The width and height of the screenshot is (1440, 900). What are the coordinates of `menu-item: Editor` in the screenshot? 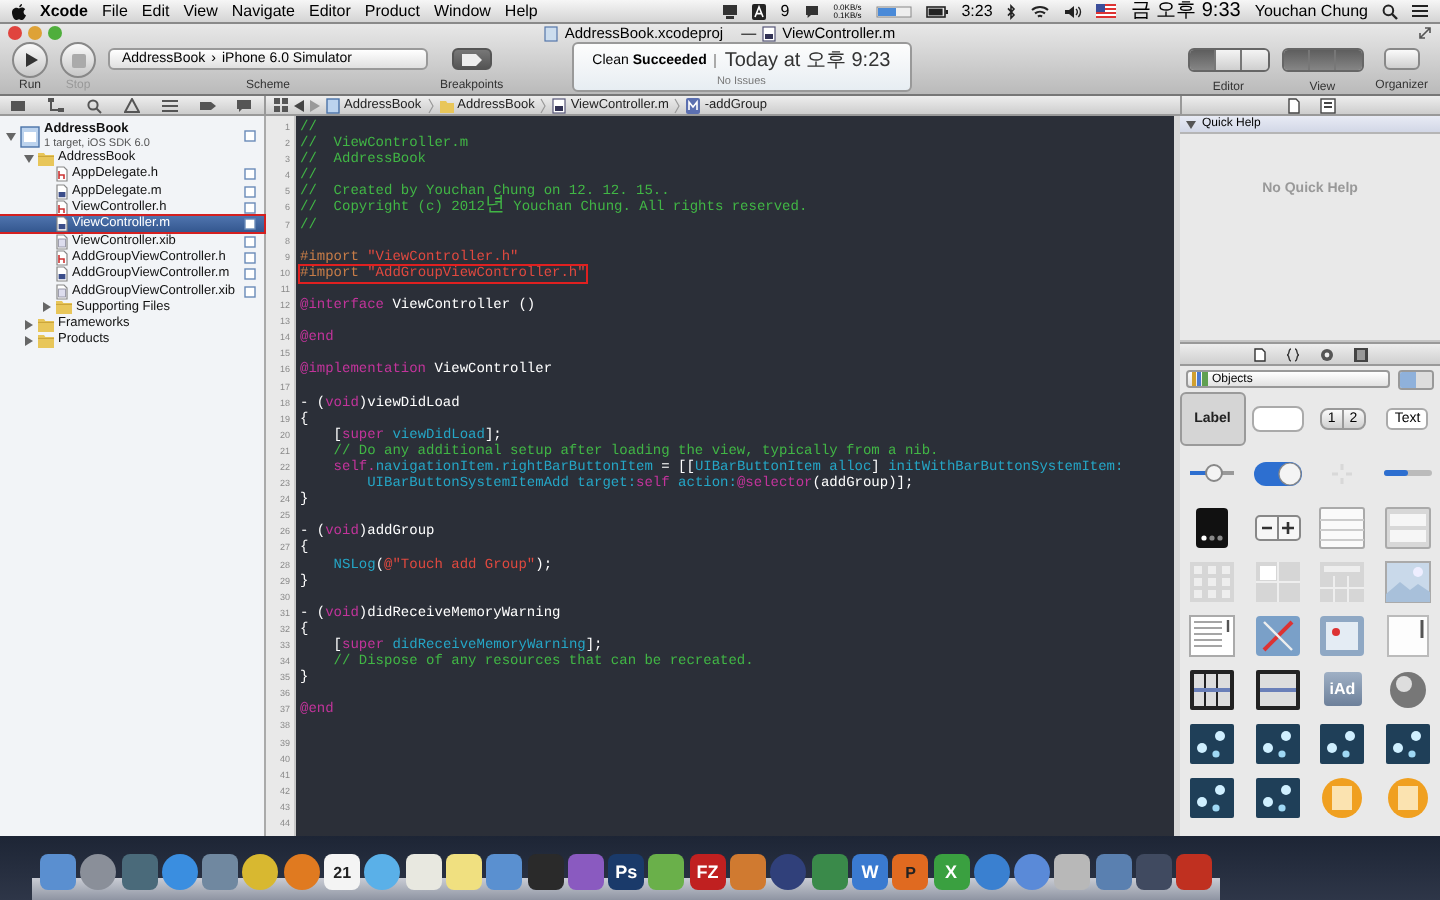 It's located at (329, 11).